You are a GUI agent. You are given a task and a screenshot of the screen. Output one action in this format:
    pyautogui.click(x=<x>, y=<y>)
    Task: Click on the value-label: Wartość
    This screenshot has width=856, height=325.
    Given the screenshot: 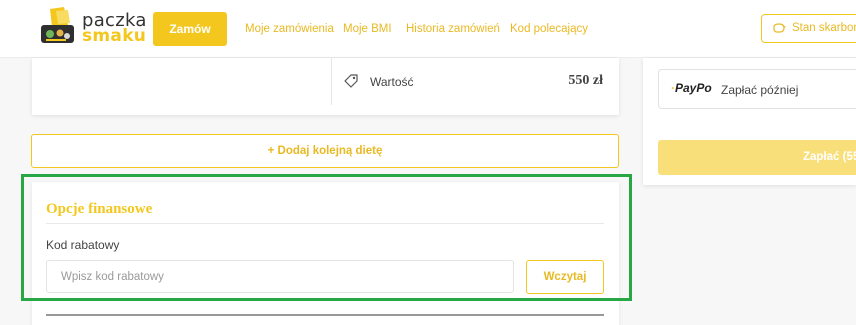 What is the action you would take?
    pyautogui.click(x=392, y=82)
    